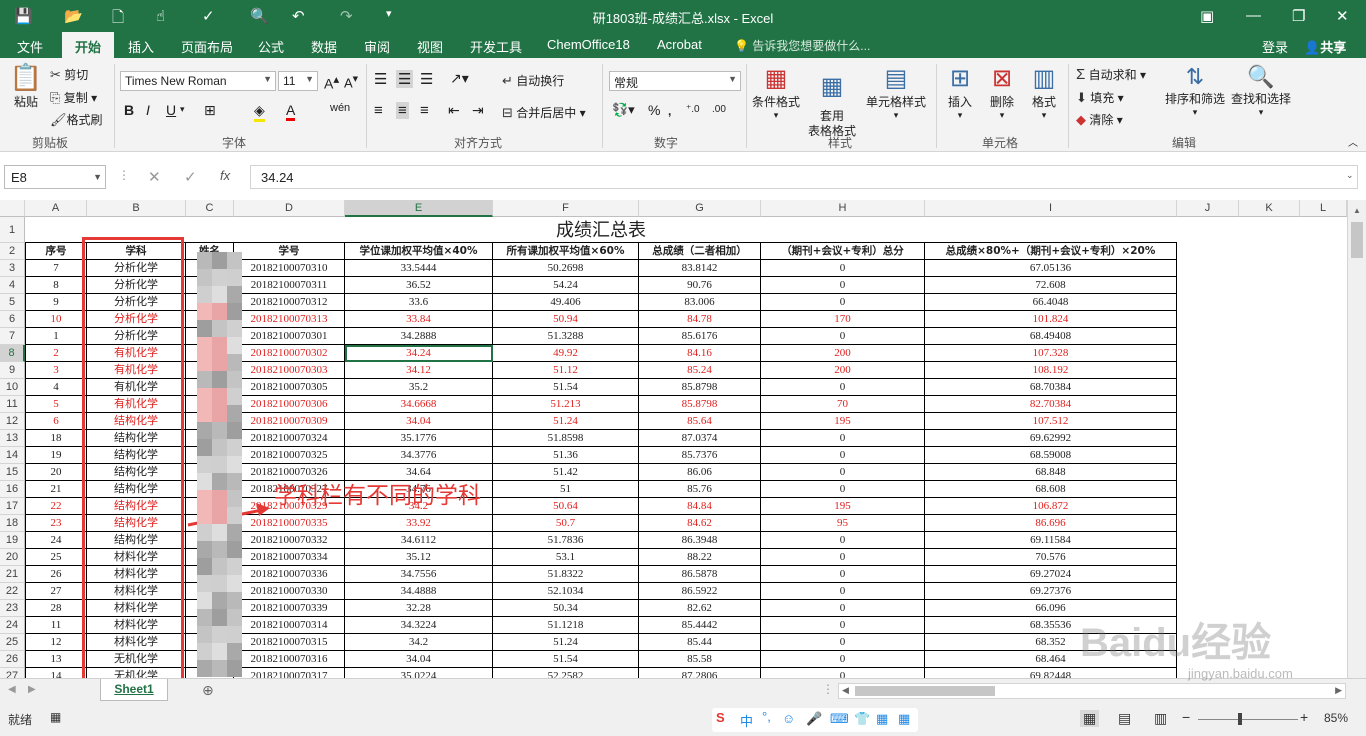 This screenshot has height=736, width=1366. I want to click on table-cell: 51.24, so click(566, 642).